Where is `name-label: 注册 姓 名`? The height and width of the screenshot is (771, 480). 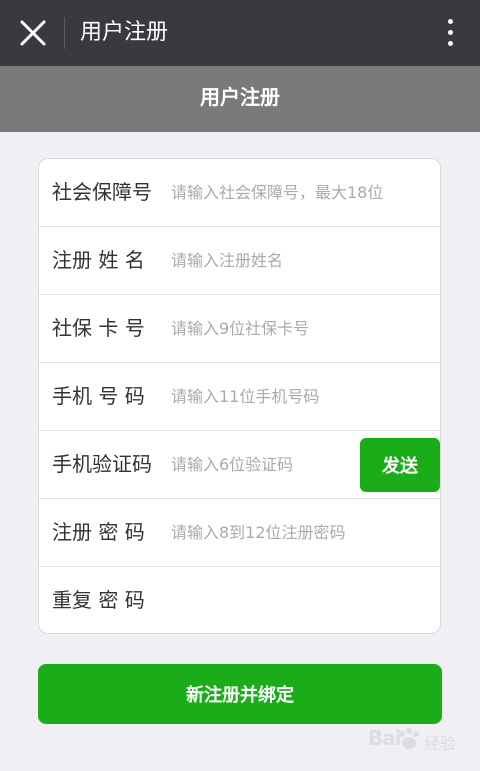 name-label: 注册 姓 名 is located at coordinates (98, 260).